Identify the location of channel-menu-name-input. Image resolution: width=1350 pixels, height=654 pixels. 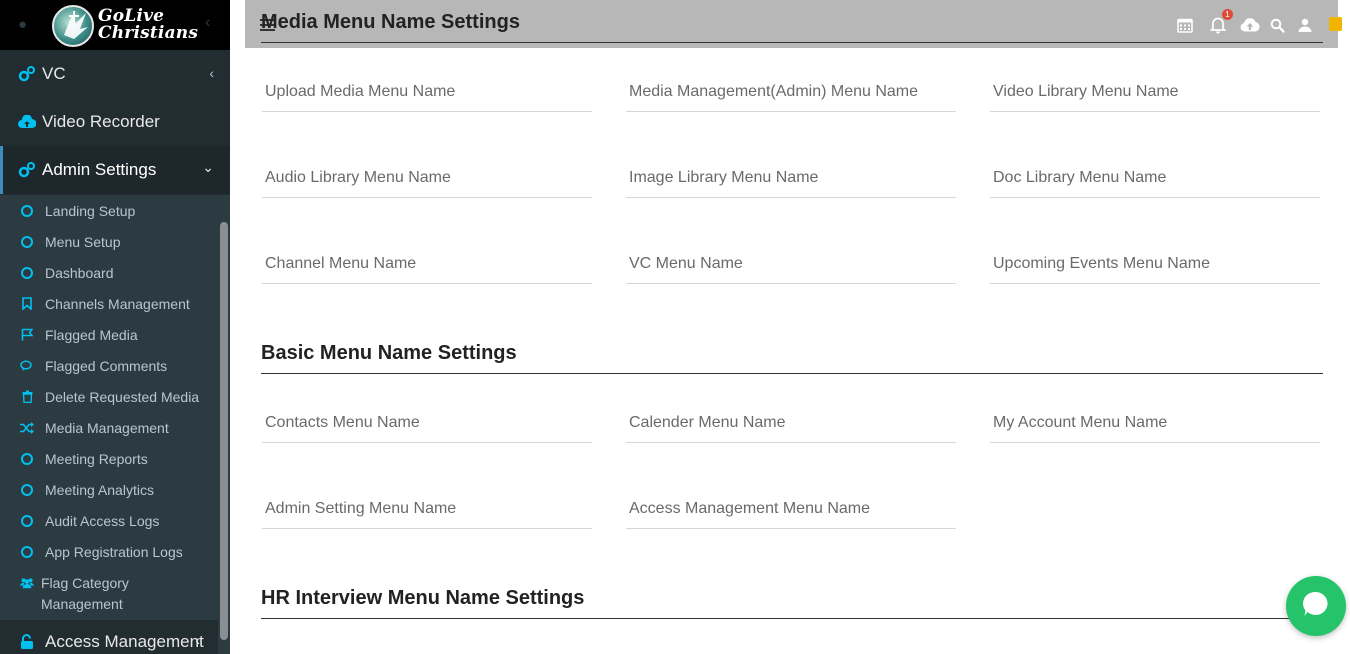
(427, 263).